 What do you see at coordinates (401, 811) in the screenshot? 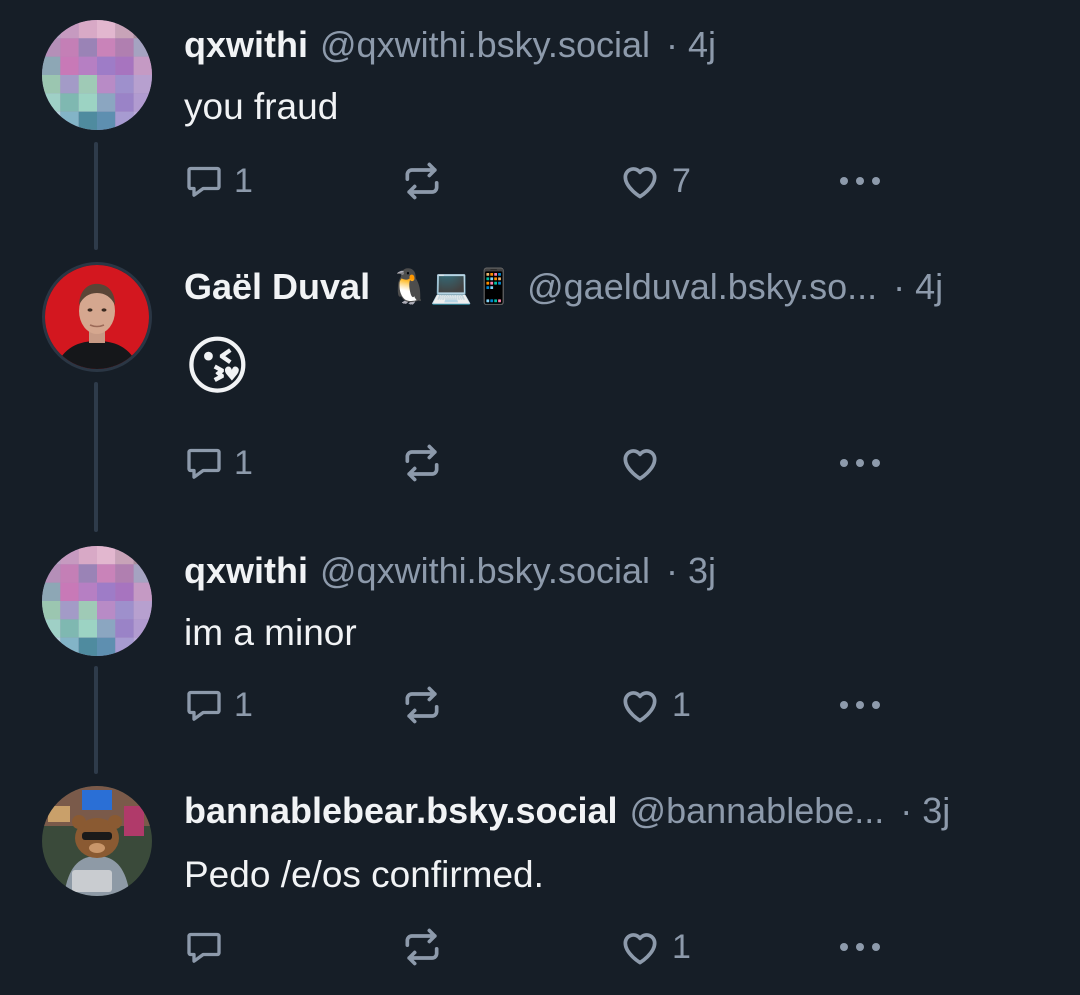
I see `author-name: bannablebear.bsky.social` at bounding box center [401, 811].